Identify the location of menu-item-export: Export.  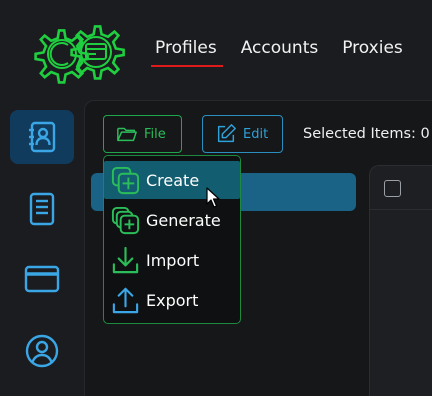
(172, 300).